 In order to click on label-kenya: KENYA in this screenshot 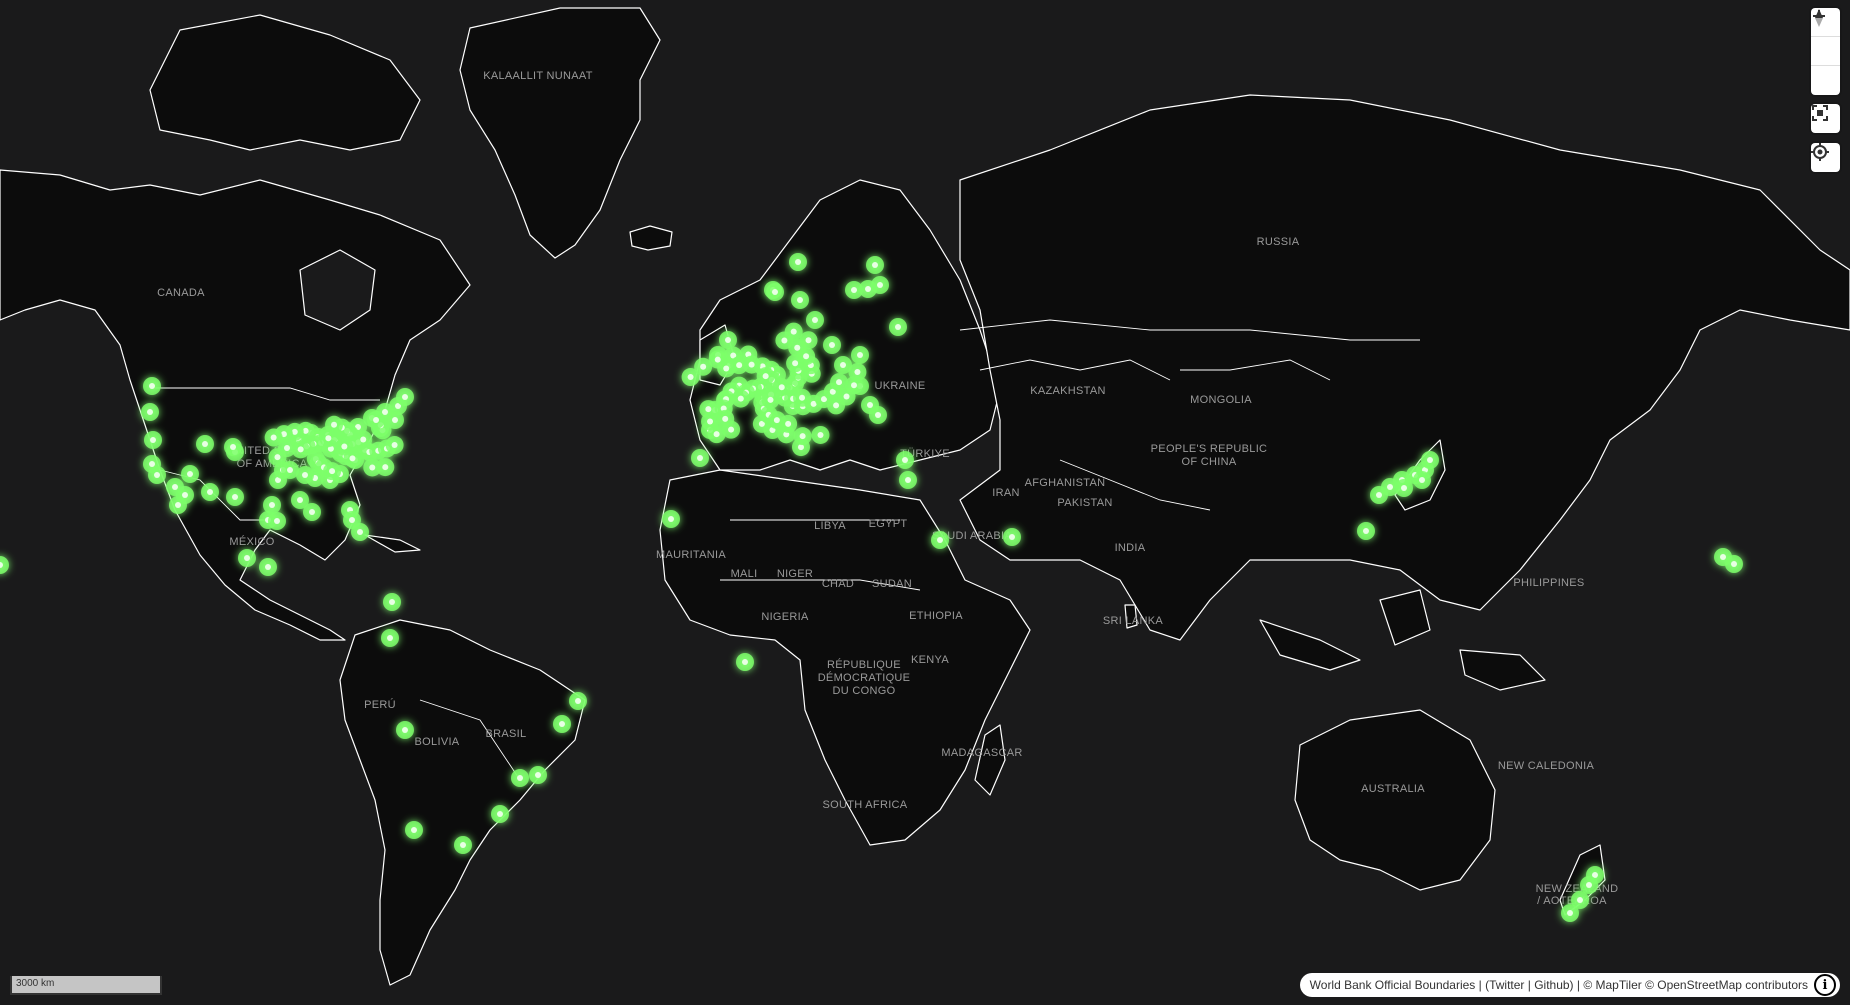, I will do `click(930, 660)`.